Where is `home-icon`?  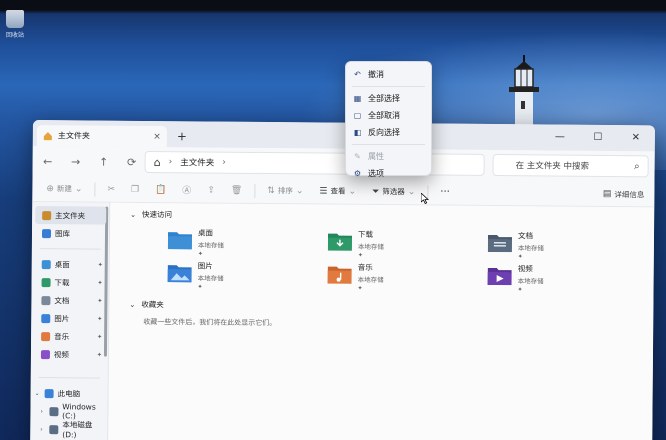 home-icon is located at coordinates (47, 215).